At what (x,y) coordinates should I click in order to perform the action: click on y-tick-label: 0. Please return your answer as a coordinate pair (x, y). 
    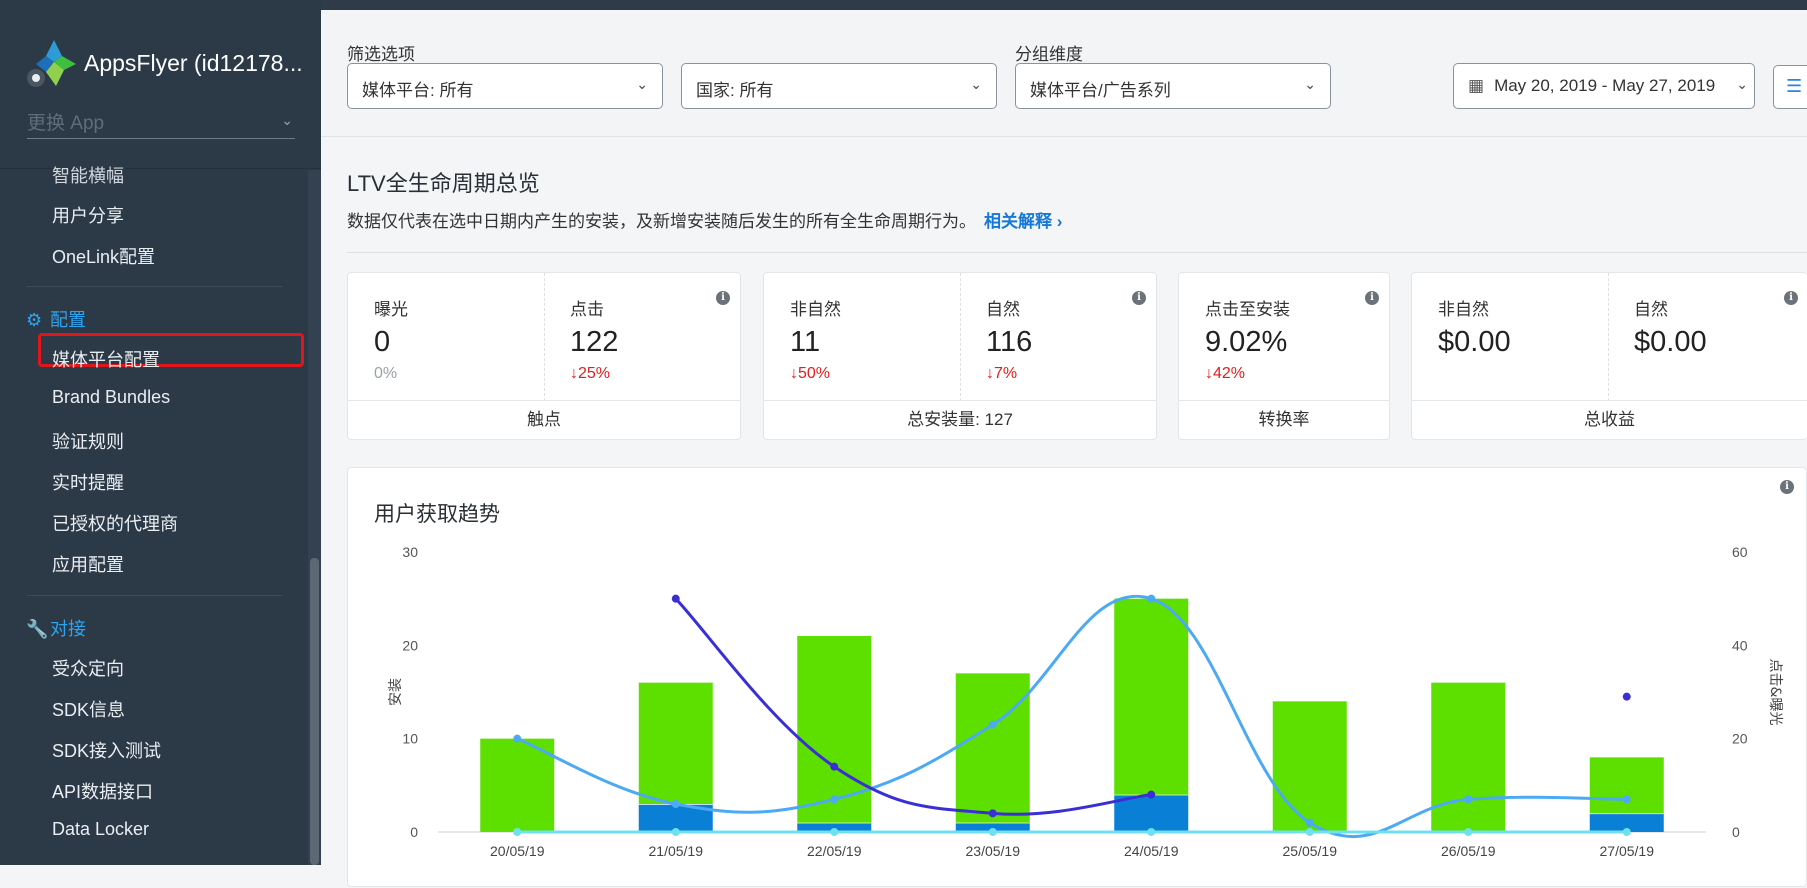
    Looking at the image, I should click on (414, 832).